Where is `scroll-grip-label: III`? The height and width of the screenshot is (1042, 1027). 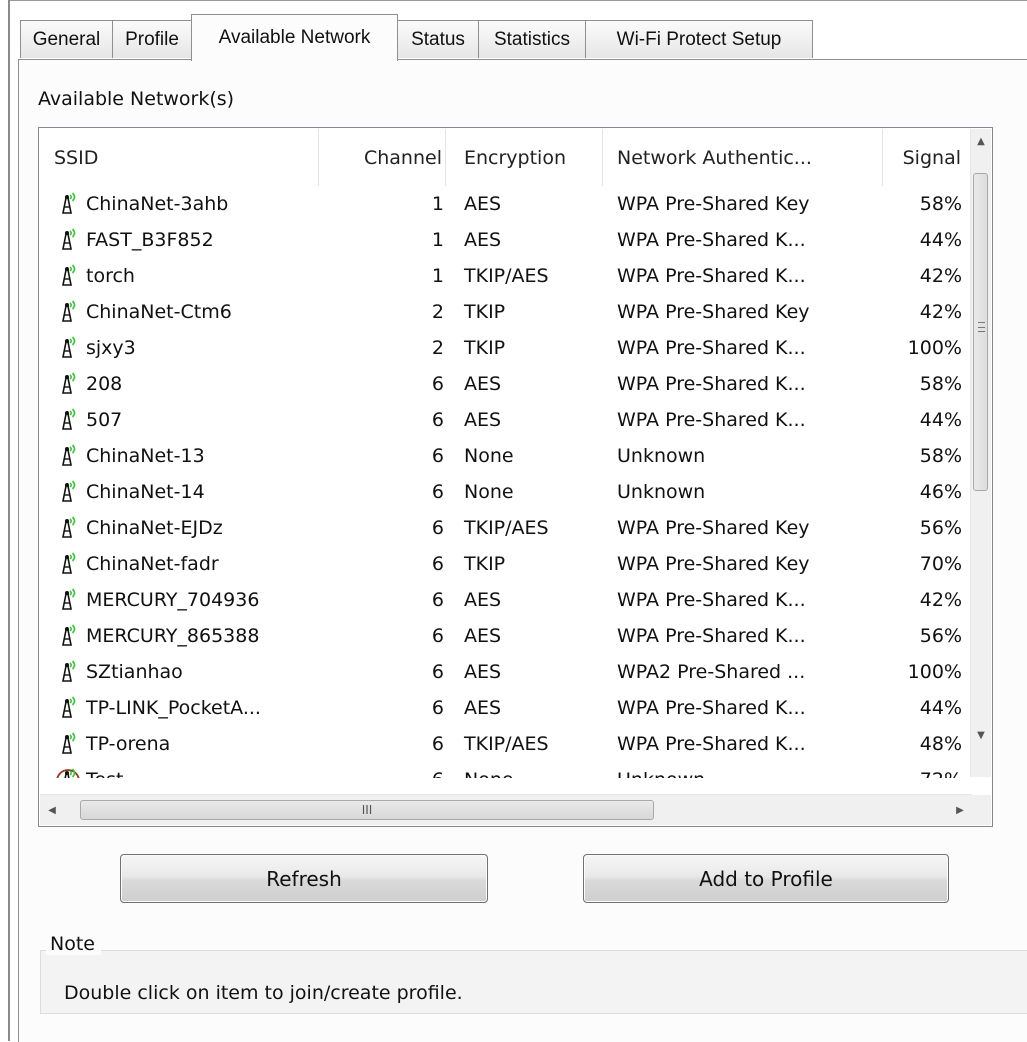
scroll-grip-label: III is located at coordinates (367, 810).